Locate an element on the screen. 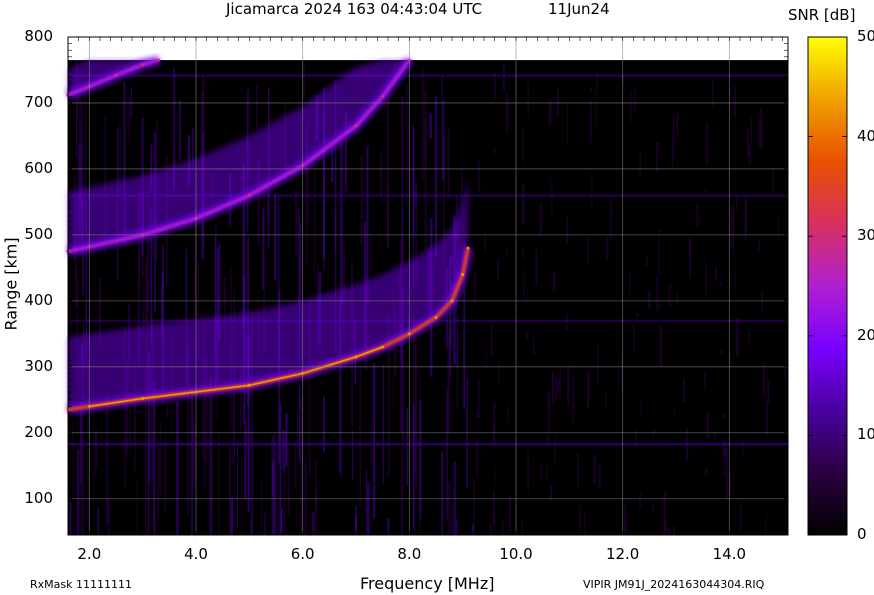 This screenshot has width=874, height=595. colorbar-tick-label: 30 is located at coordinates (865, 235).